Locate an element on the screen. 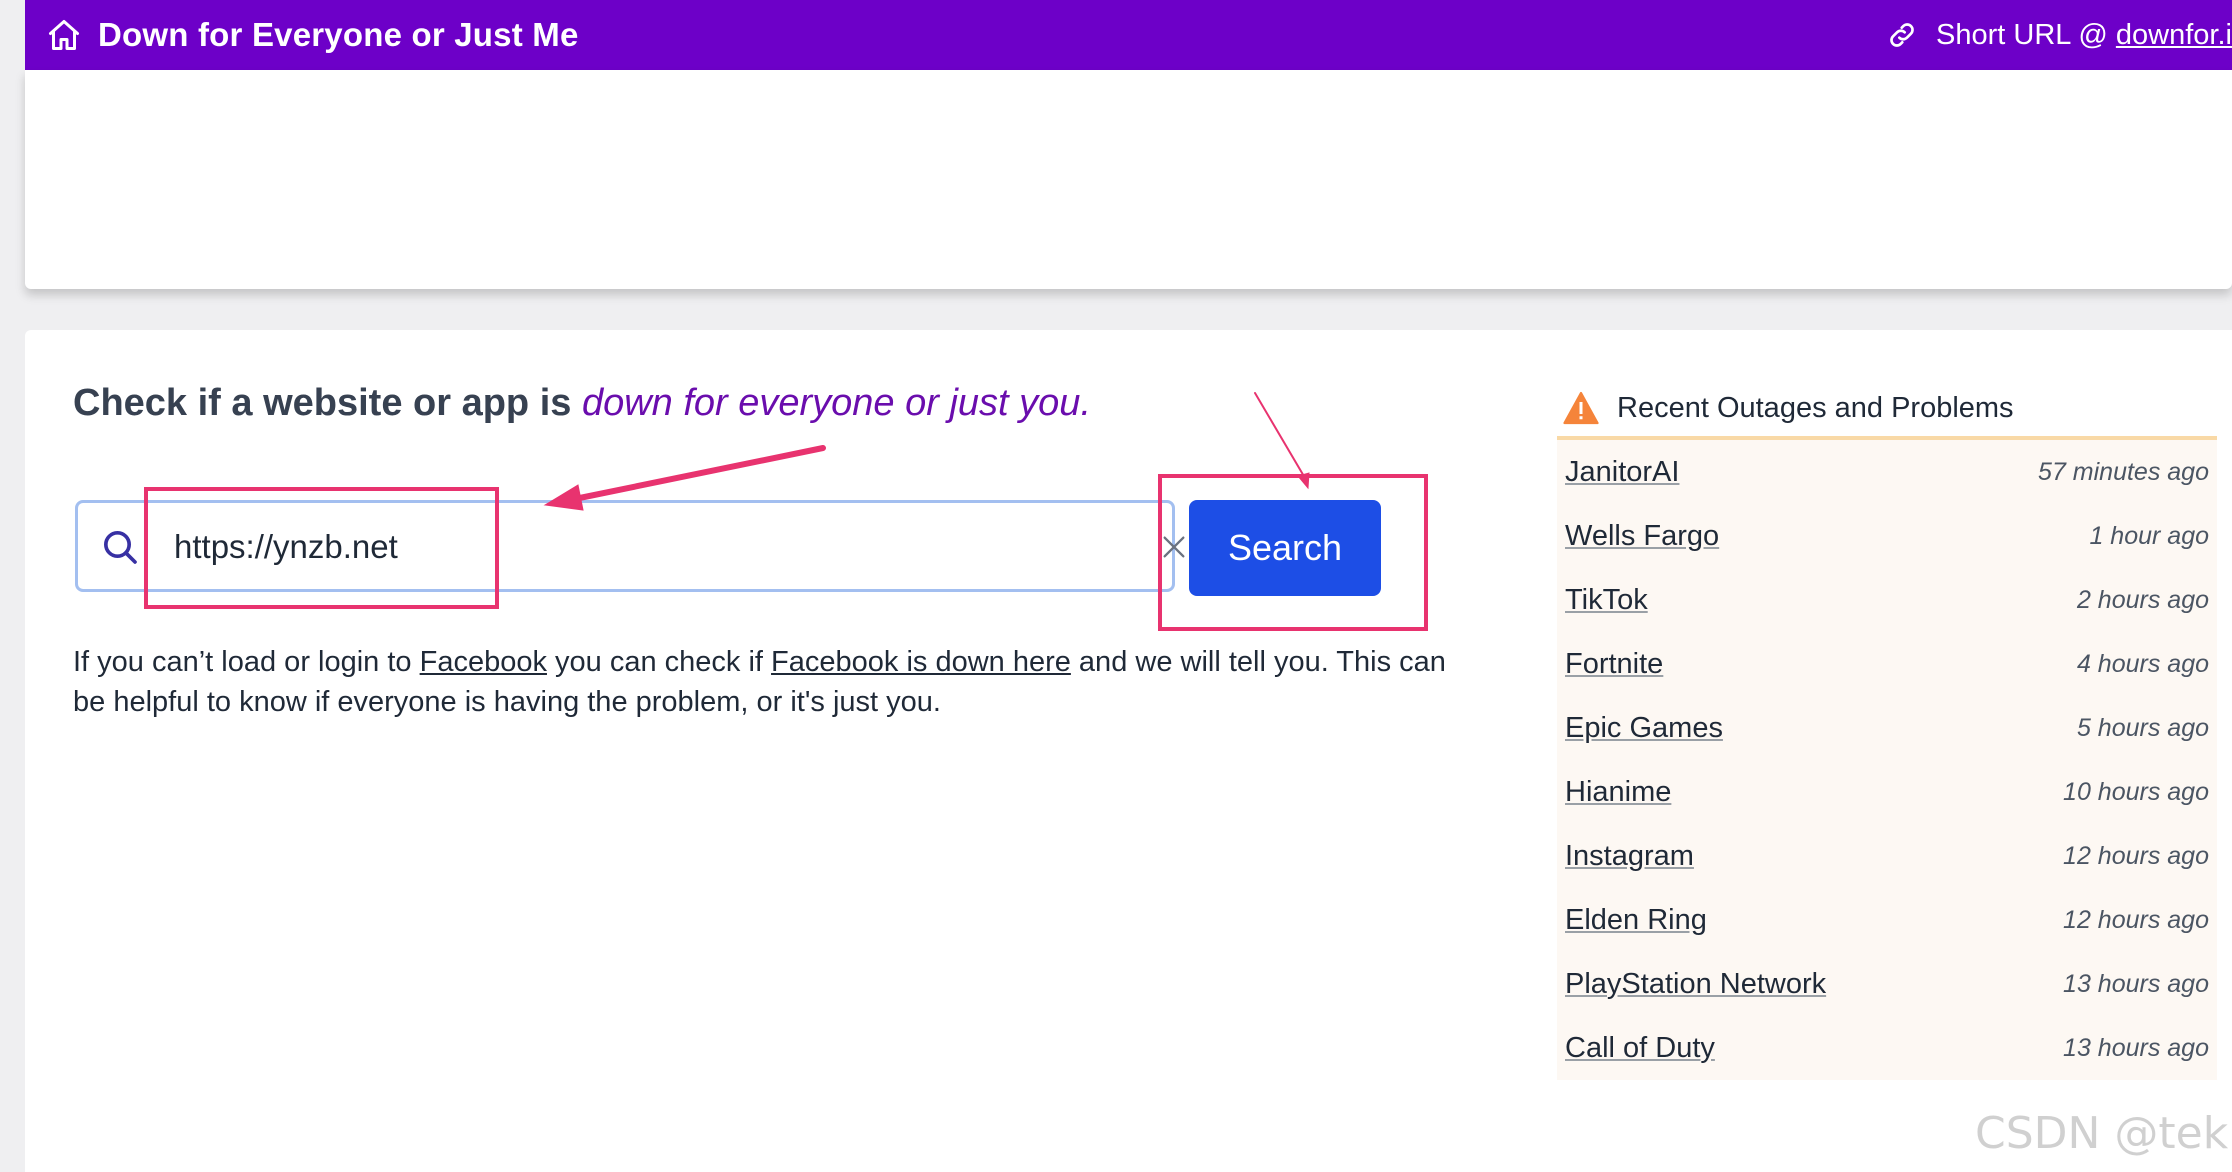  headline-suffix: . is located at coordinates (1085, 403).